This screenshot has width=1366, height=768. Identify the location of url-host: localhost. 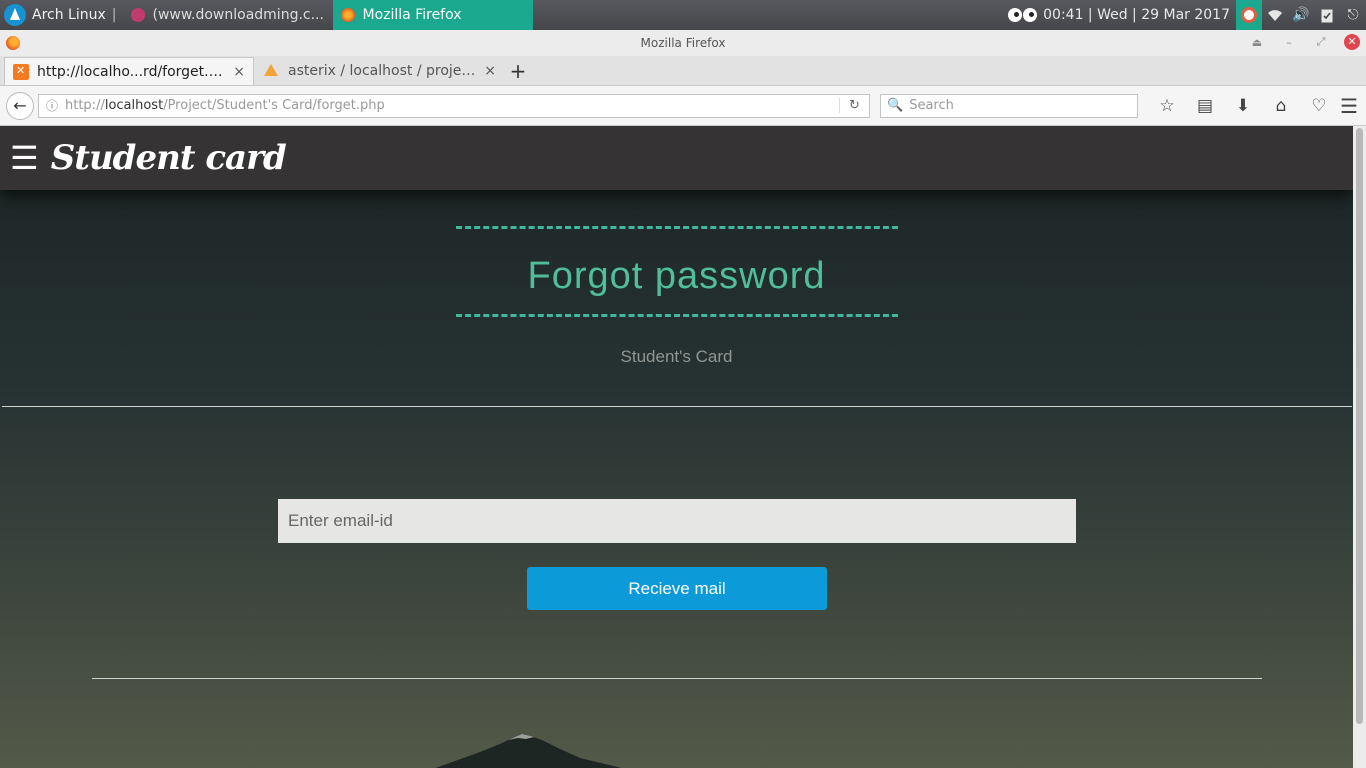
(134, 105).